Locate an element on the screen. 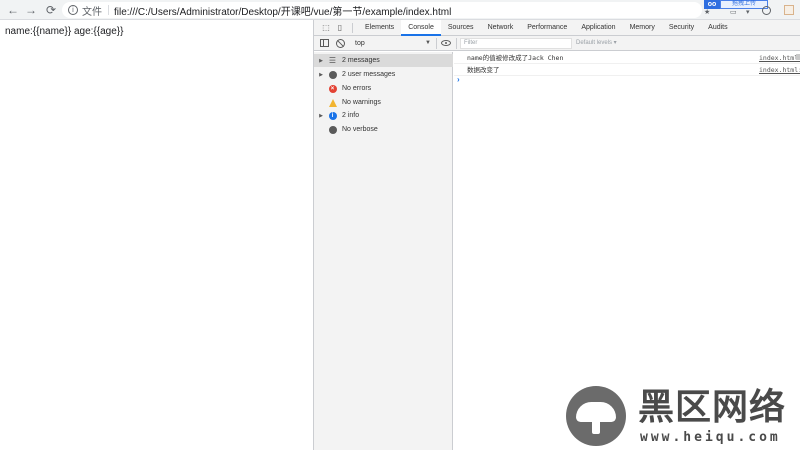 This screenshot has width=800, height=450. inspect-element-button: ⬚ is located at coordinates (326, 28).